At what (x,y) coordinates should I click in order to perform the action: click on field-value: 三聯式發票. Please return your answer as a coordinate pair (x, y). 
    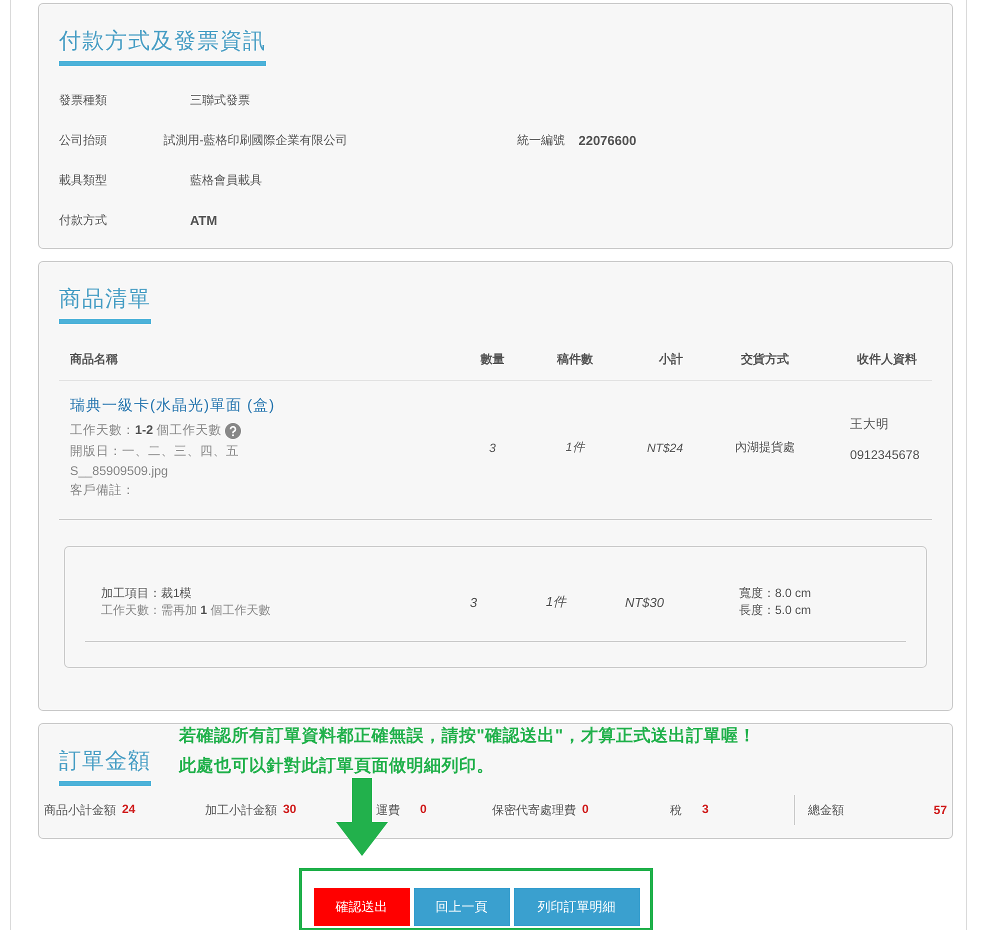
    Looking at the image, I should click on (220, 100).